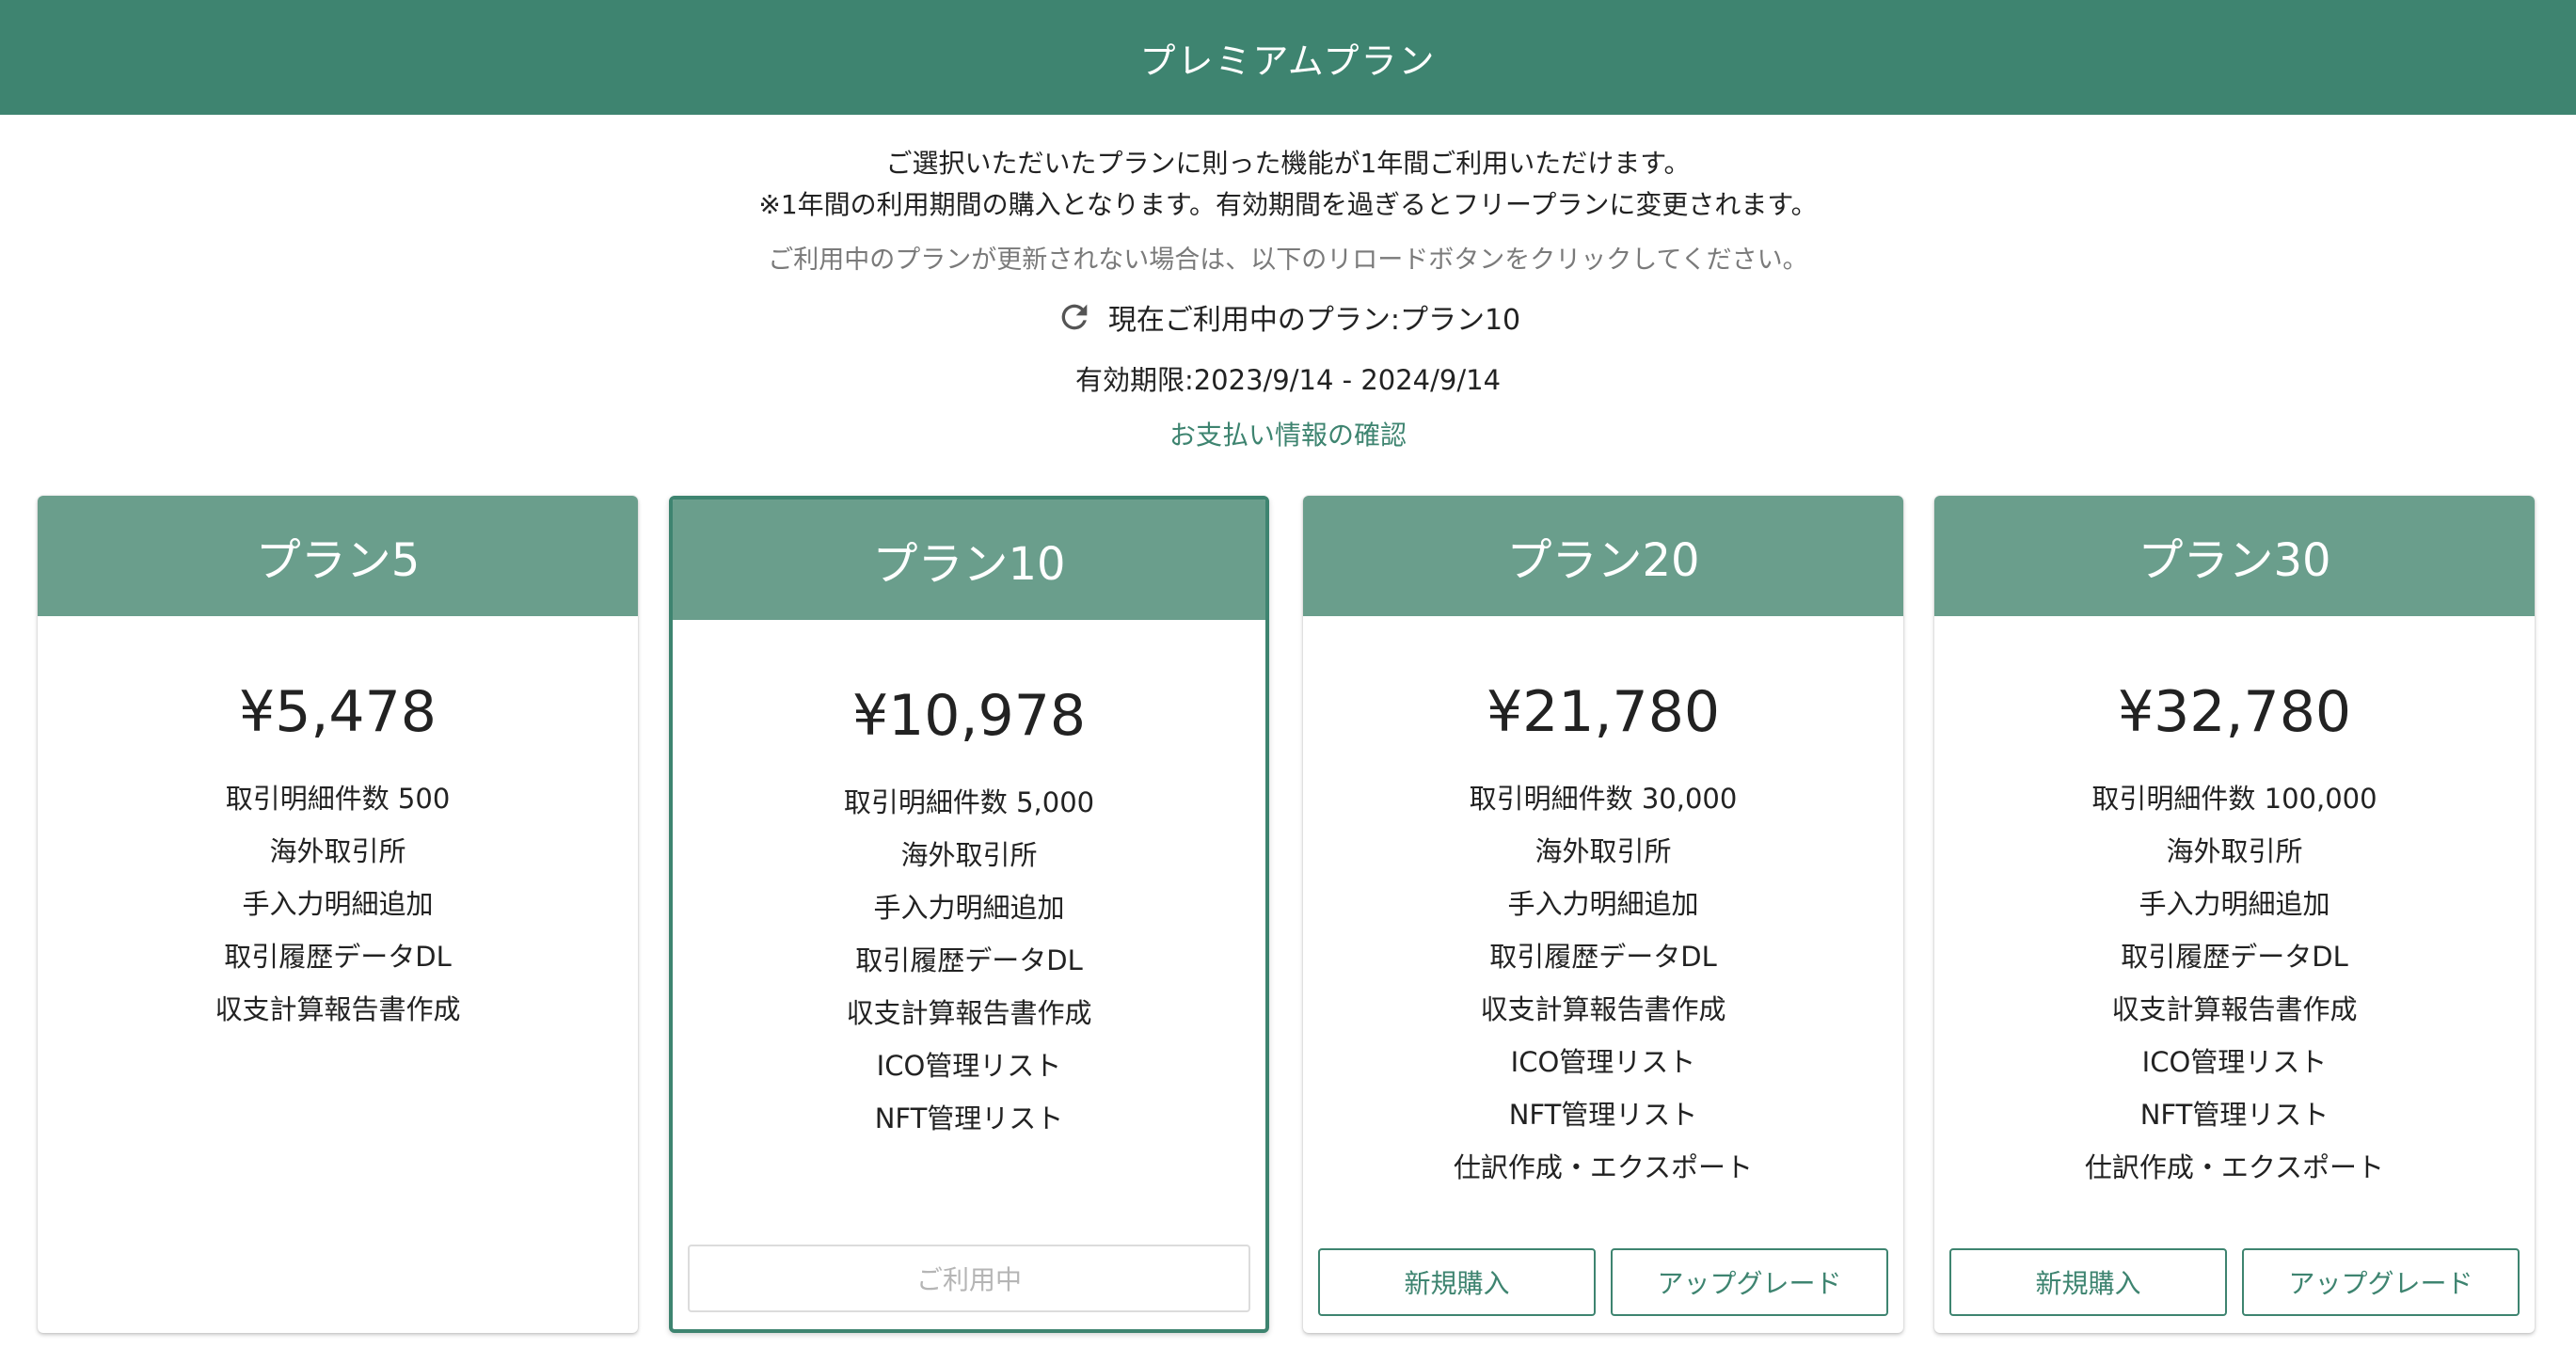 The width and height of the screenshot is (2576, 1364). I want to click on plan-price: ¥5,478, so click(338, 712).